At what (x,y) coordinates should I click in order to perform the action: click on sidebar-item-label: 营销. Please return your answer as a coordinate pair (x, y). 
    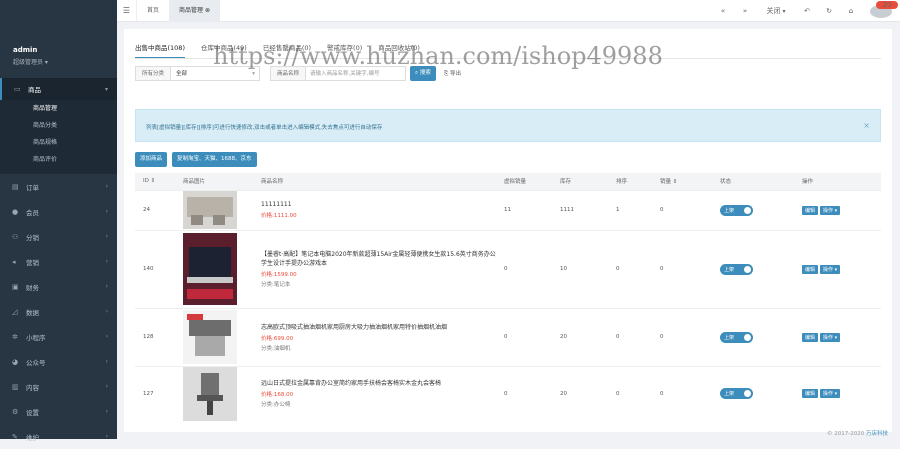
    Looking at the image, I should click on (32, 262).